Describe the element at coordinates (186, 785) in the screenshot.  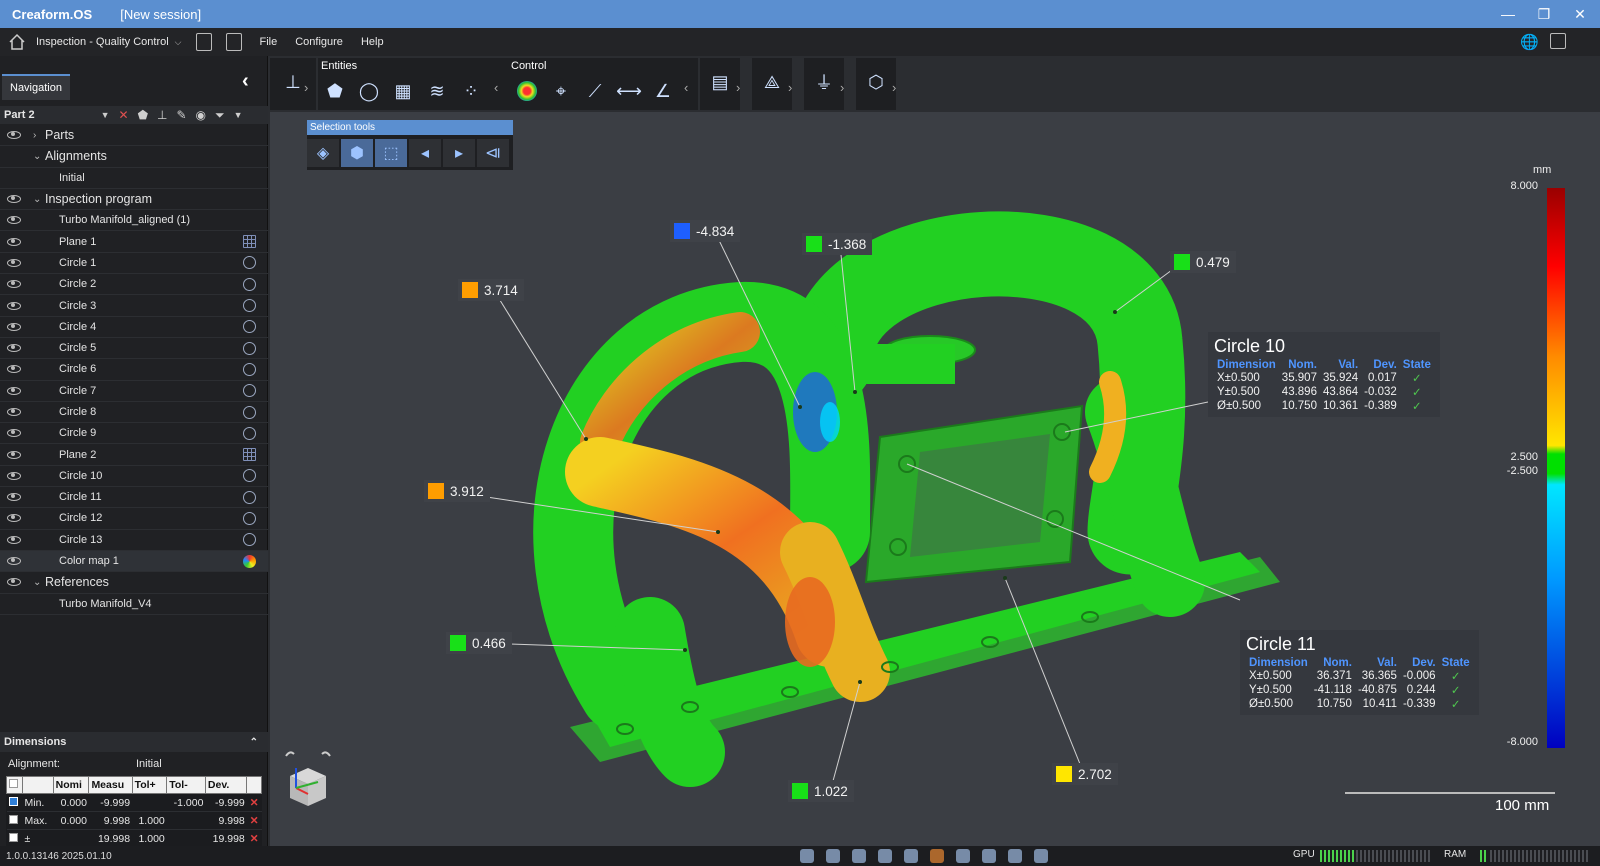
I see `column-header: Tol-` at that location.